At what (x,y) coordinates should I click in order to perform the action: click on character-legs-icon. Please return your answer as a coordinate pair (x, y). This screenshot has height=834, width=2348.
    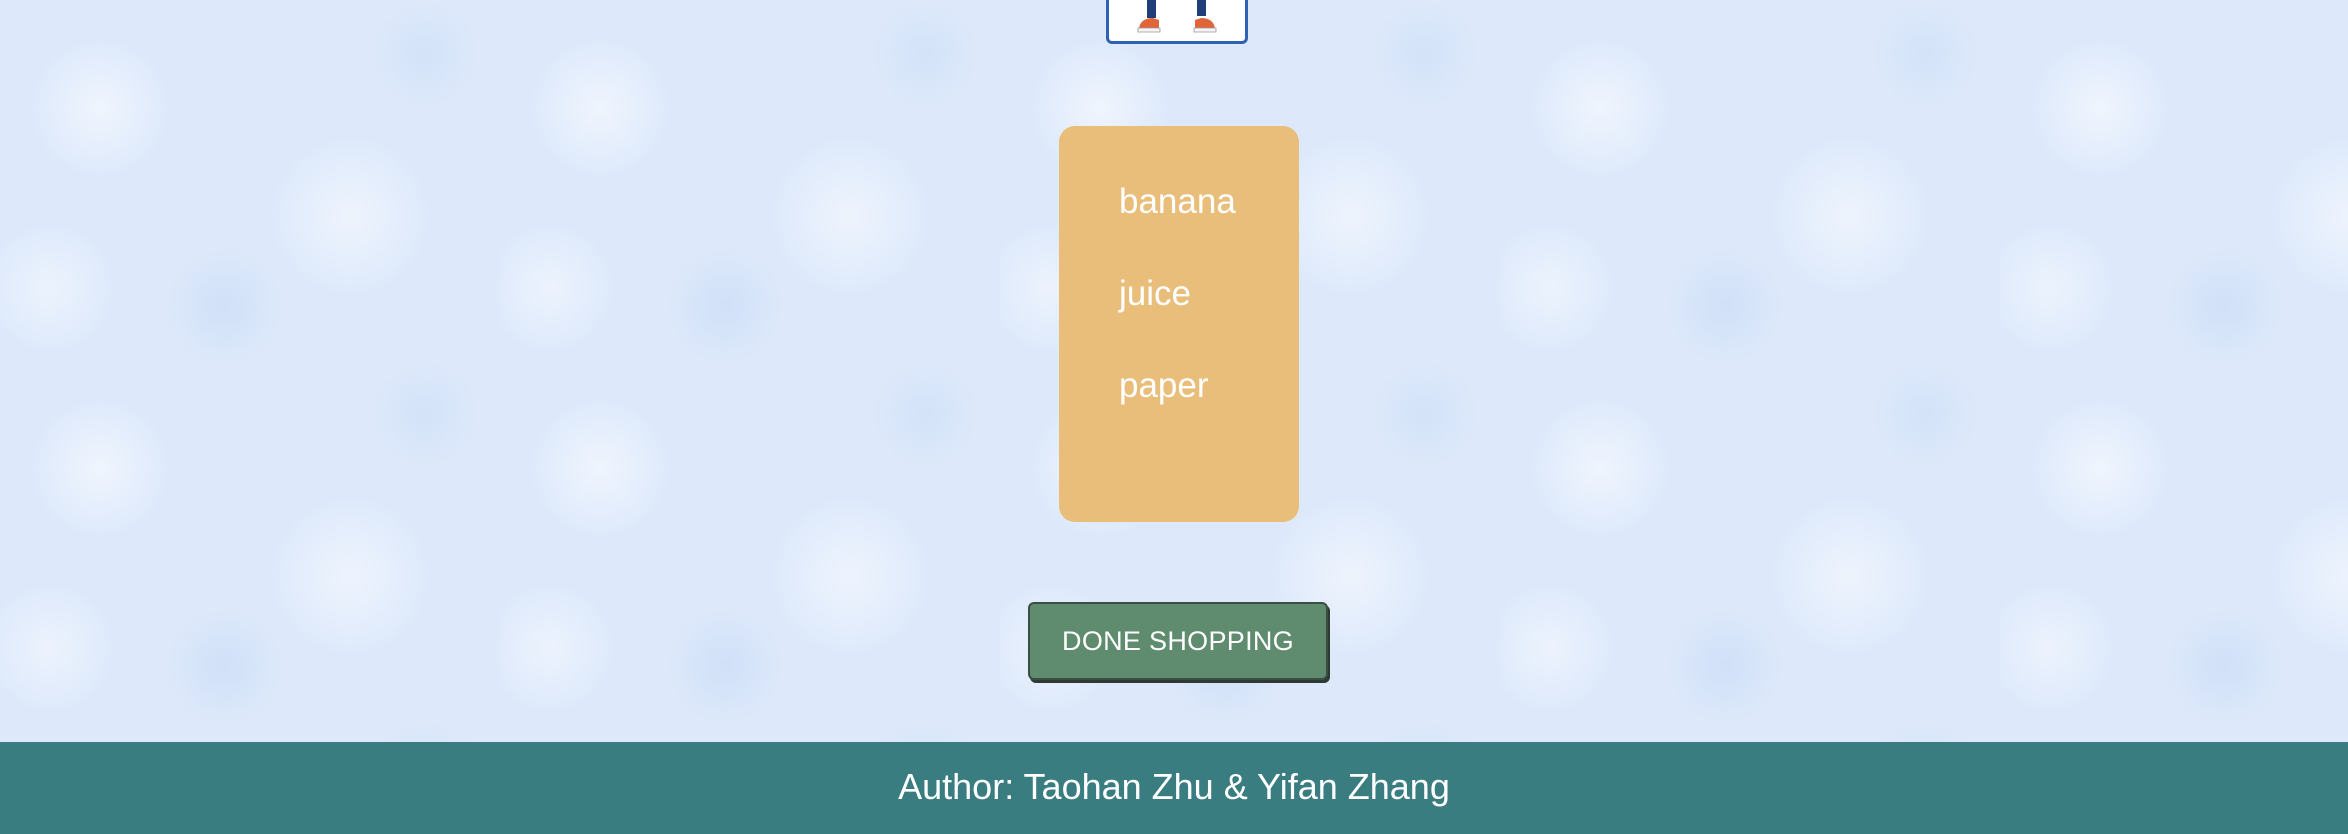
    Looking at the image, I should click on (1177, 16).